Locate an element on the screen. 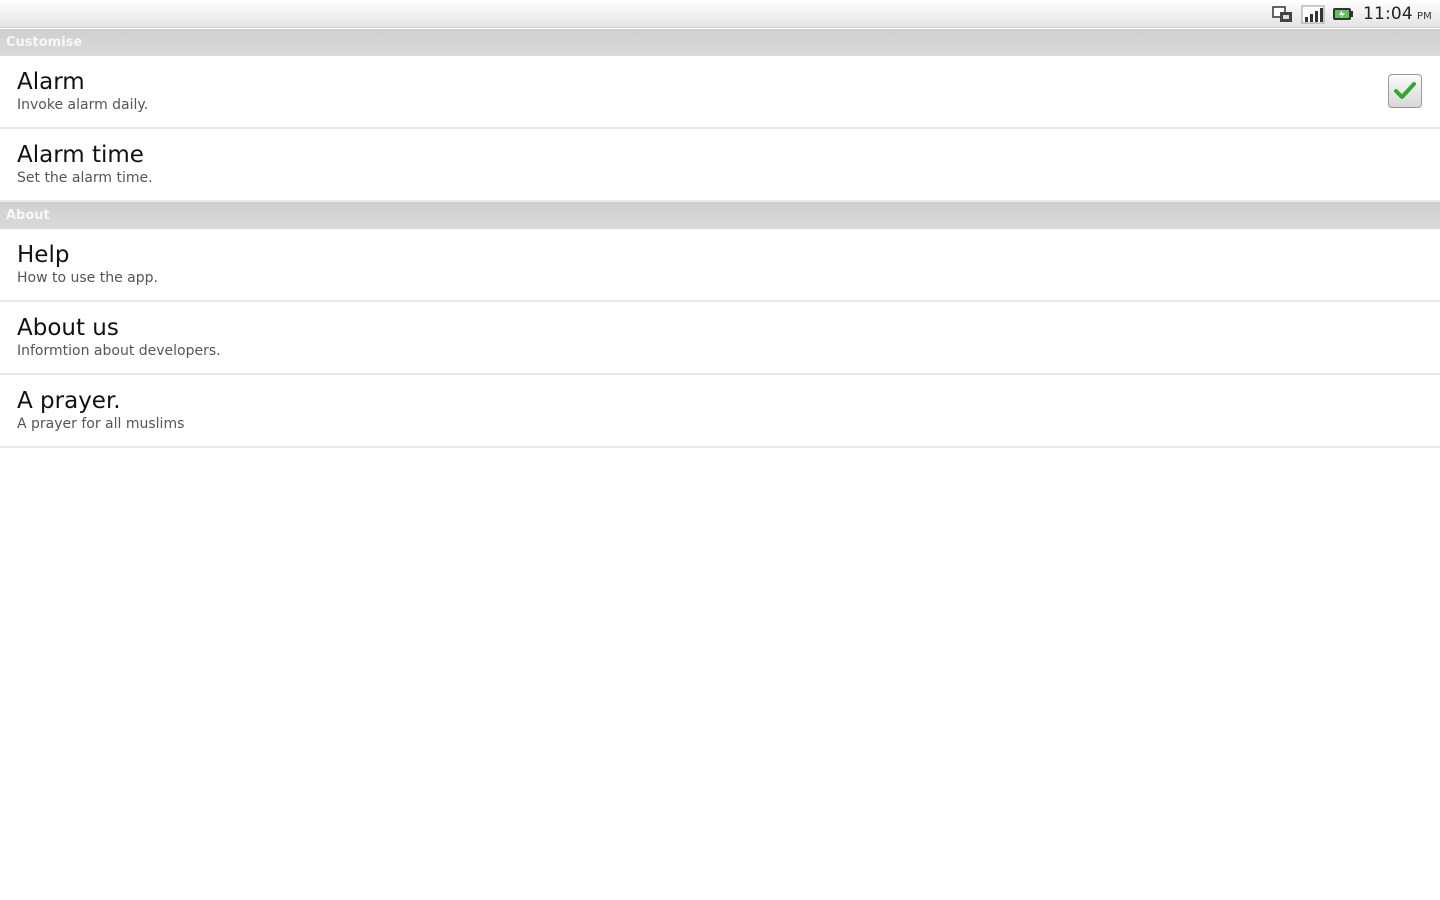 The width and height of the screenshot is (1440, 900). pref-about-us: About us Informtion about developers. is located at coordinates (720, 338).